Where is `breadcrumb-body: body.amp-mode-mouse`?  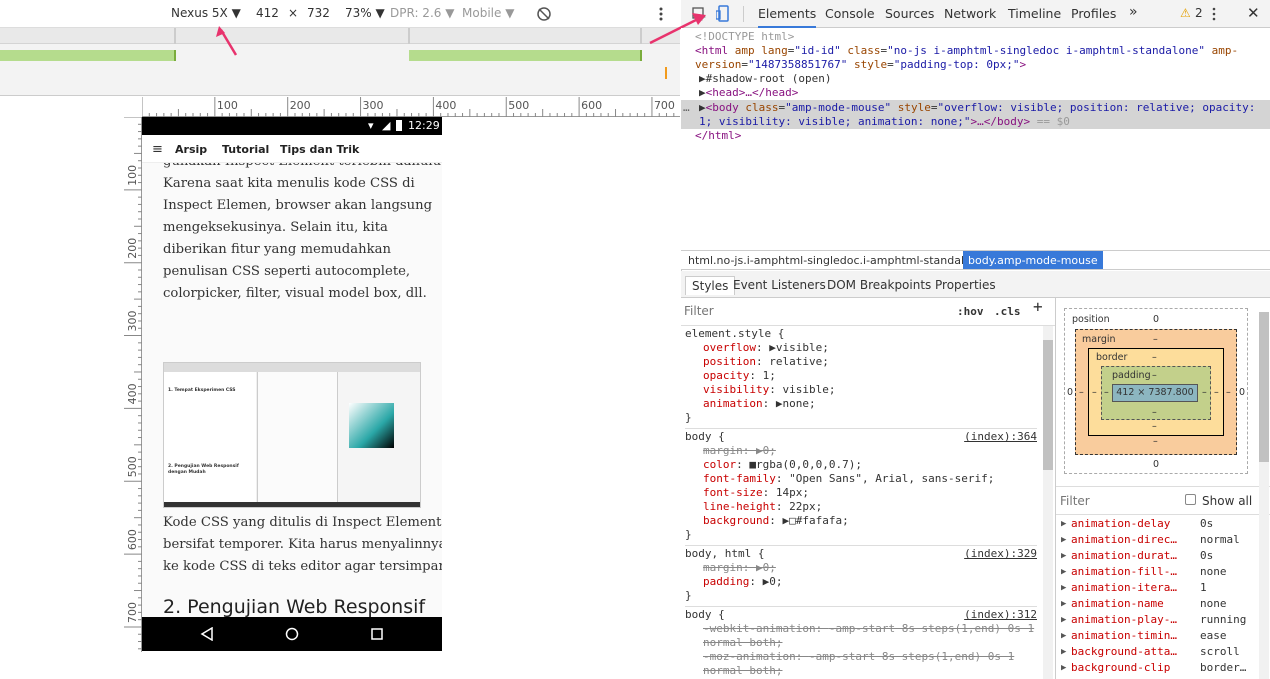
breadcrumb-body: body.amp-mode-mouse is located at coordinates (1033, 260).